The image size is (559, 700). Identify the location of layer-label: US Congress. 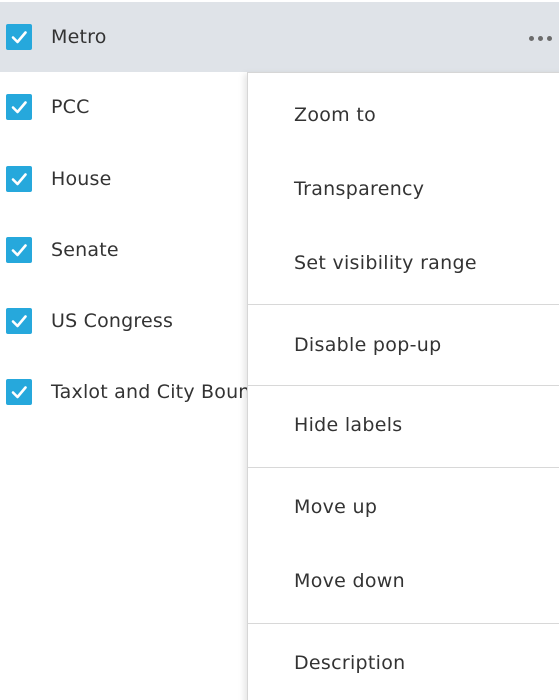
(112, 321).